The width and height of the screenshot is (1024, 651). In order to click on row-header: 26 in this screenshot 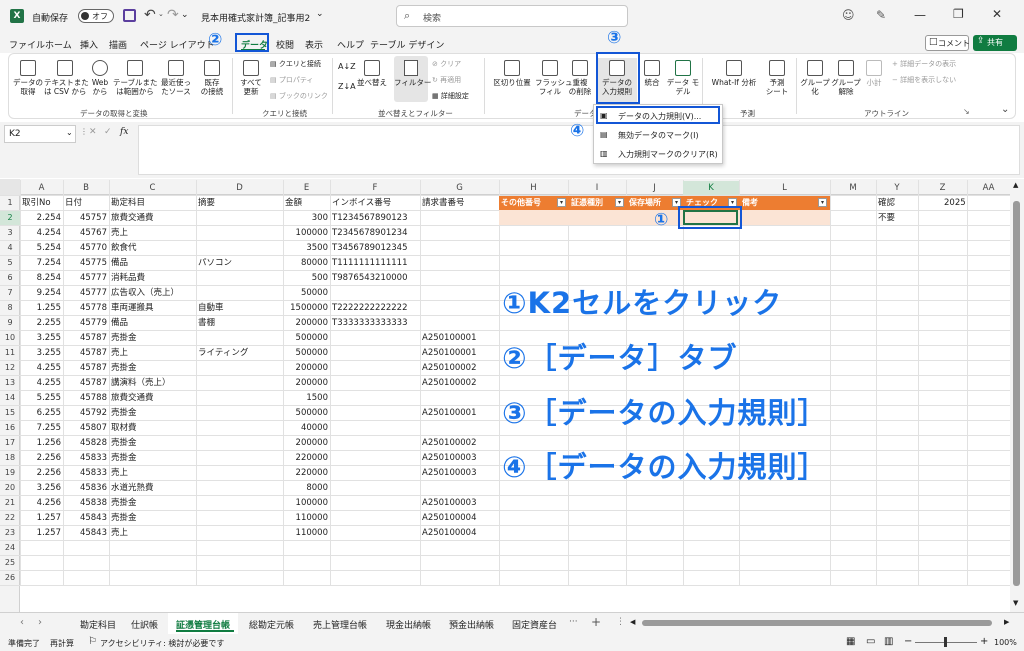, I will do `click(10, 578)`.